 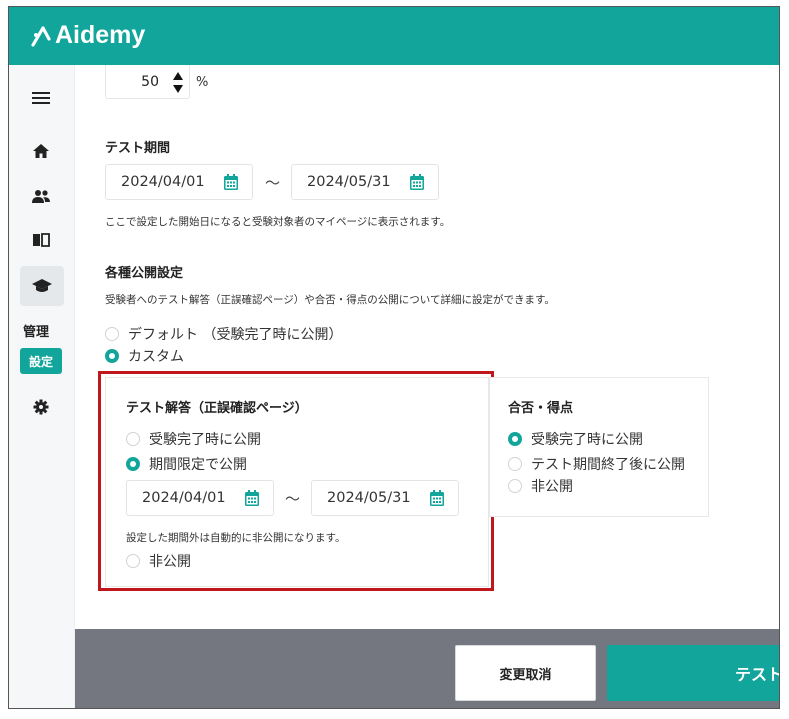 What do you see at coordinates (278, 222) in the screenshot?
I see `test-period-note: ここで設定した開始日になると受験対象者のマイページに表示されます。` at bounding box center [278, 222].